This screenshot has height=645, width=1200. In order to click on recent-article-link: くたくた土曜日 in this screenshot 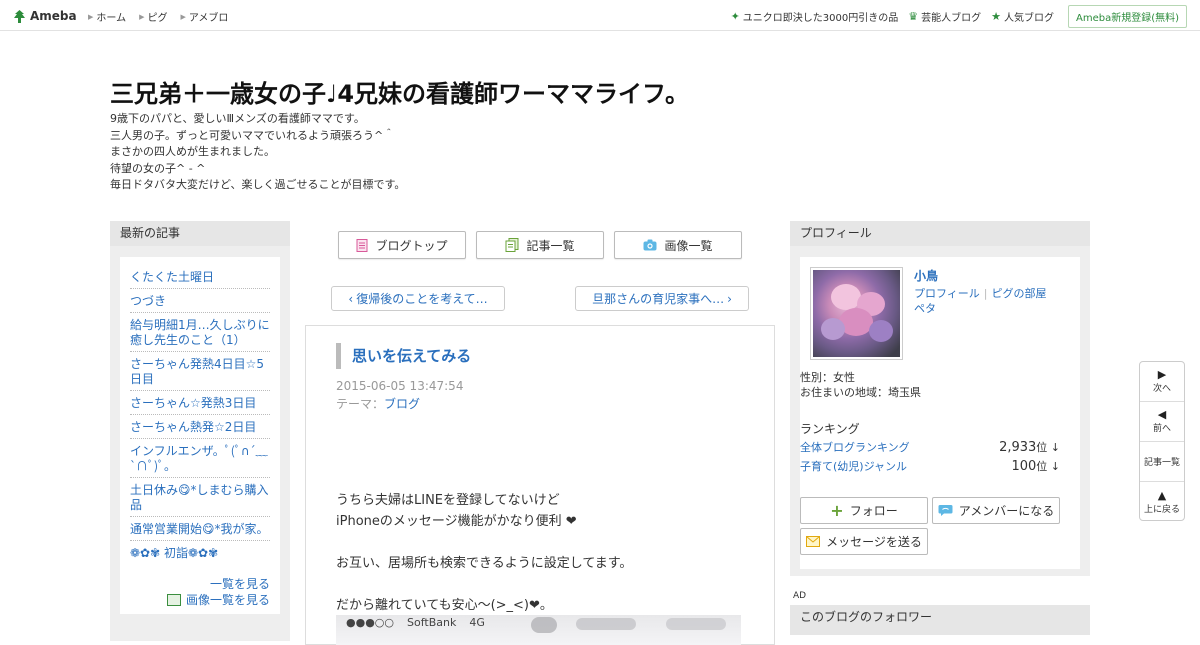, I will do `click(200, 277)`.